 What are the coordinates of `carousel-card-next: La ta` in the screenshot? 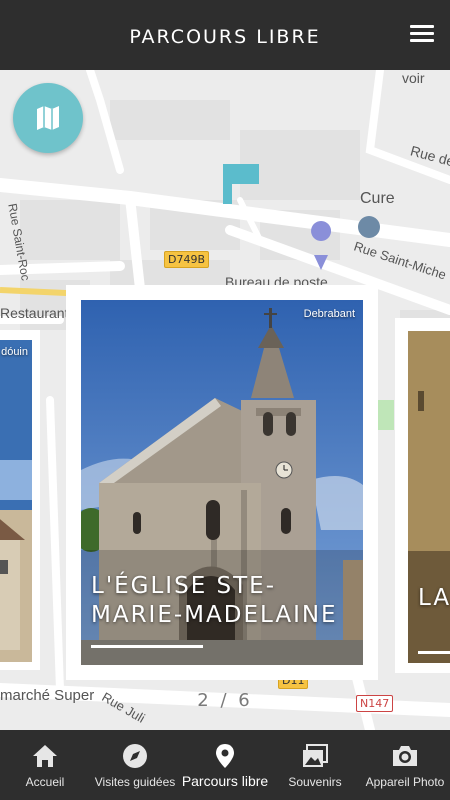 It's located at (422, 495).